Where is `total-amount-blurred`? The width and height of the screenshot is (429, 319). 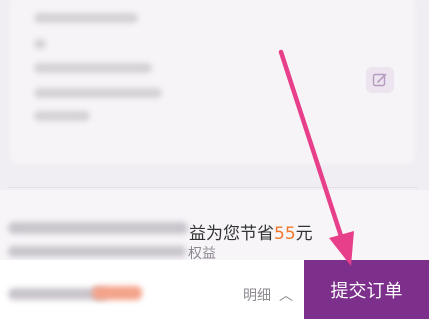
total-amount-blurred is located at coordinates (117, 293).